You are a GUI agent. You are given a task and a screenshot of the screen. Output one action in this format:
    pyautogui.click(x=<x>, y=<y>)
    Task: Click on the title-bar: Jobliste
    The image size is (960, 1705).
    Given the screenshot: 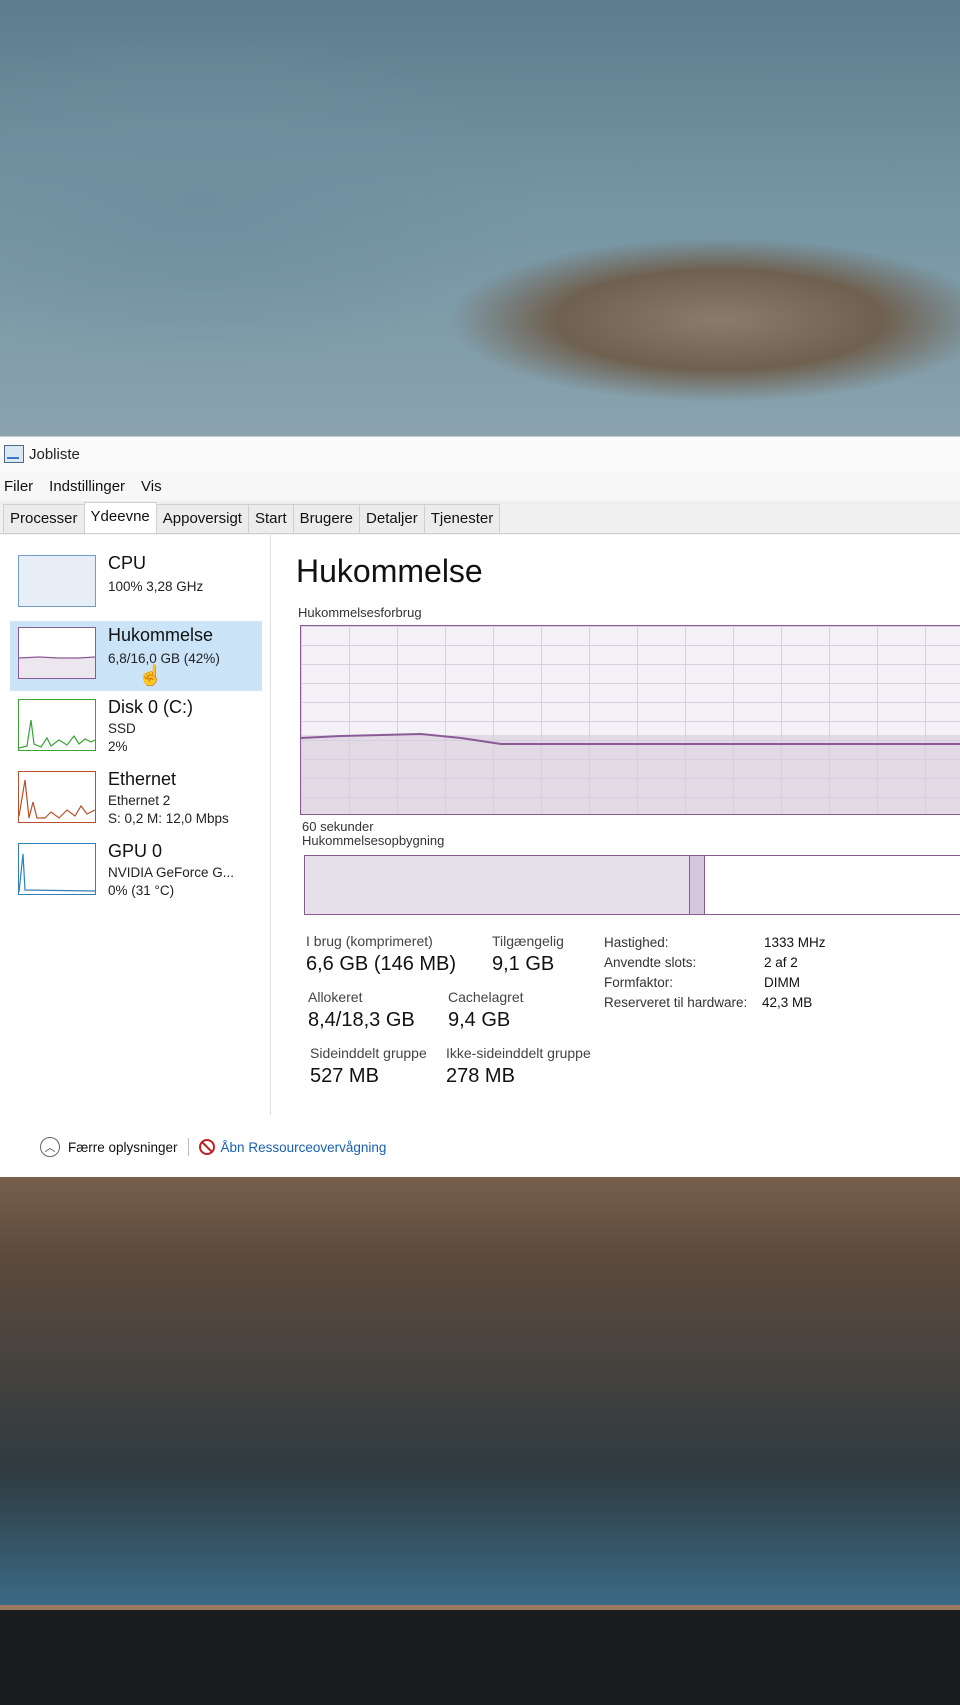 What is the action you would take?
    pyautogui.click(x=480, y=454)
    